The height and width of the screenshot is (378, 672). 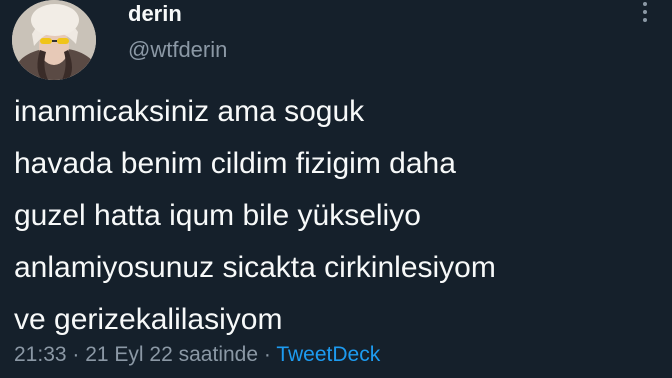 I want to click on tweet-text-line: guzel hatta iqum bile yükseliyo, so click(x=217, y=215).